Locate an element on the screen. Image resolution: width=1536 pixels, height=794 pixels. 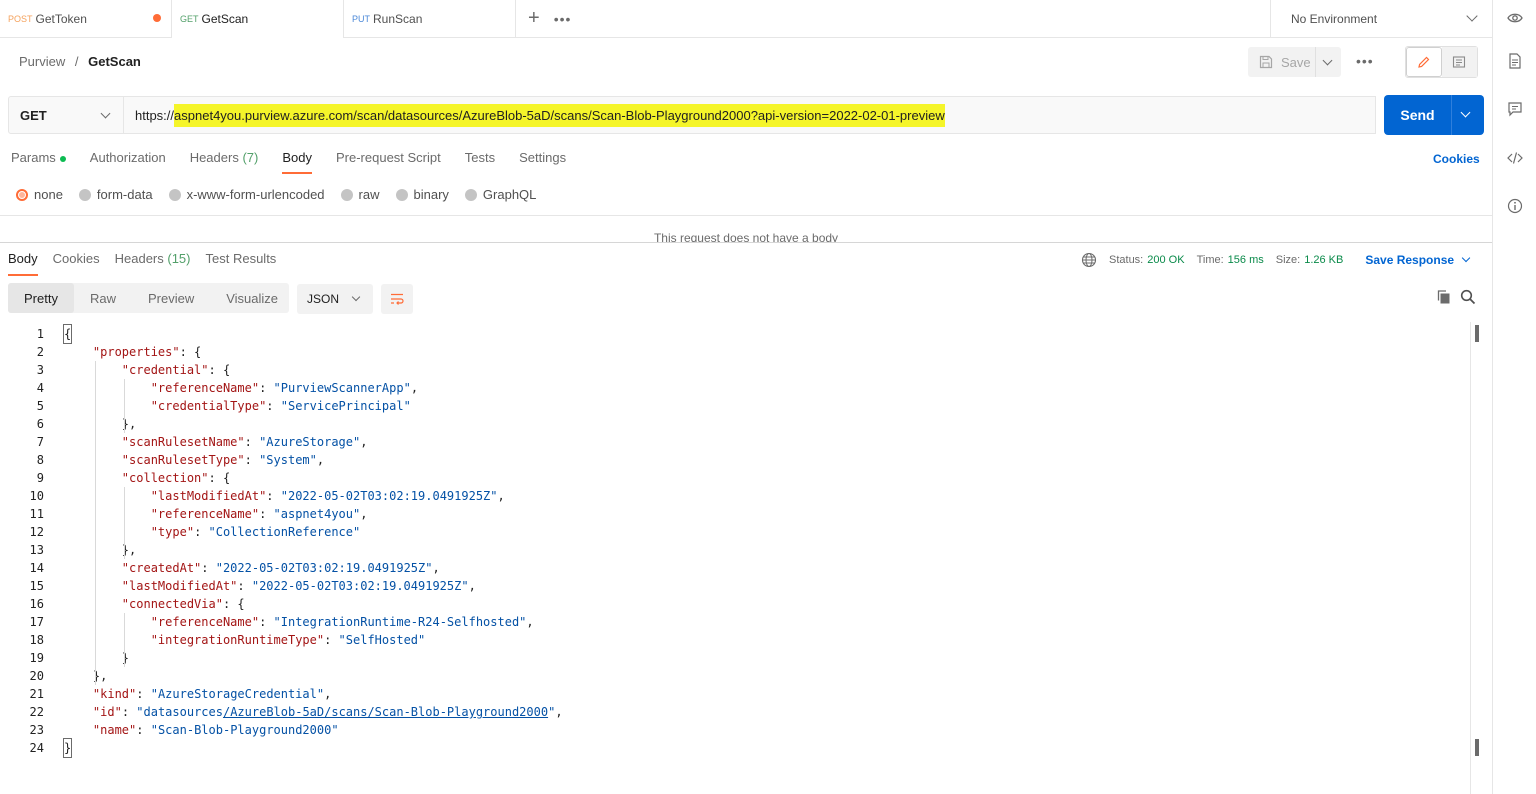
response-tab-cookies-label: Cookies is located at coordinates (76, 258).